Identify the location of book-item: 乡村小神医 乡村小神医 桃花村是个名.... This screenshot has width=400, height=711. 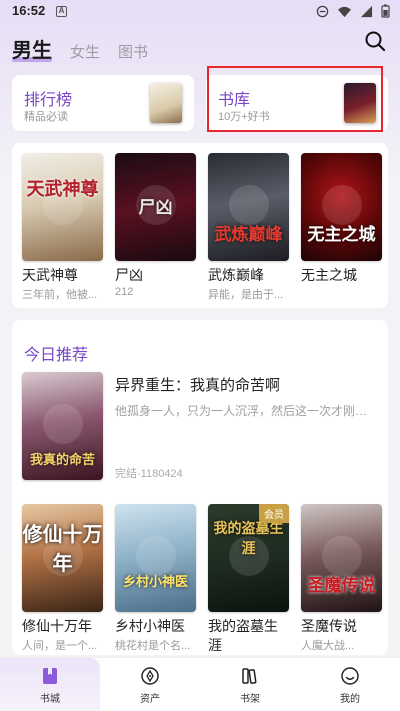
(155, 580).